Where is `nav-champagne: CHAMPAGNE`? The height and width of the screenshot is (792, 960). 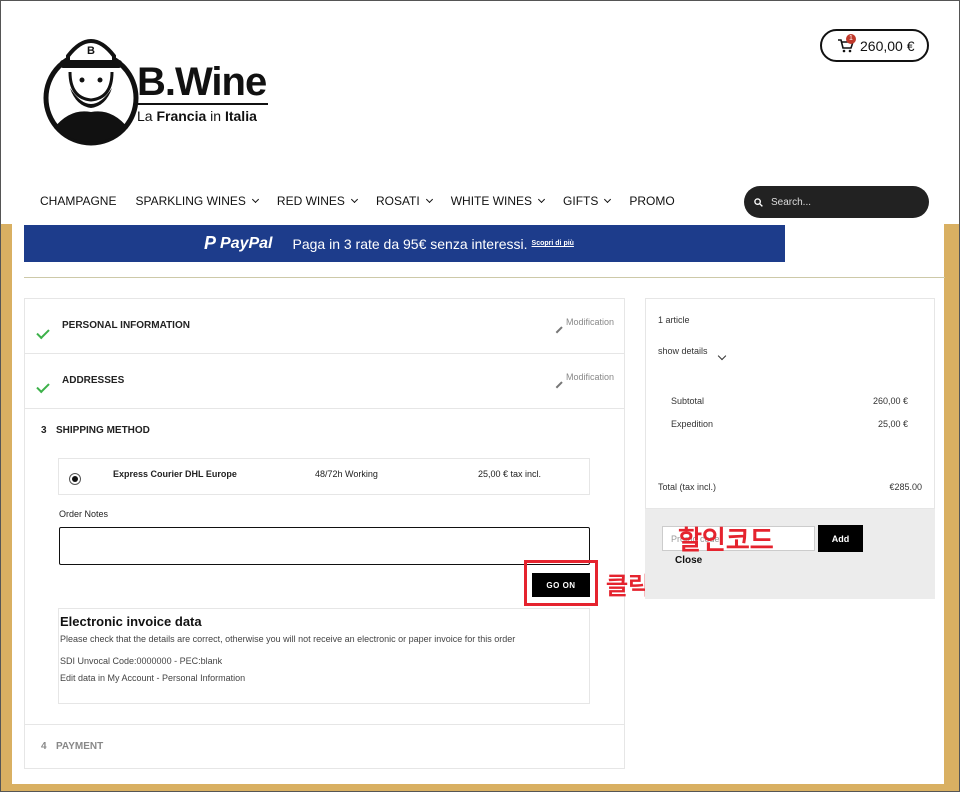
nav-champagne: CHAMPAGNE is located at coordinates (78, 201).